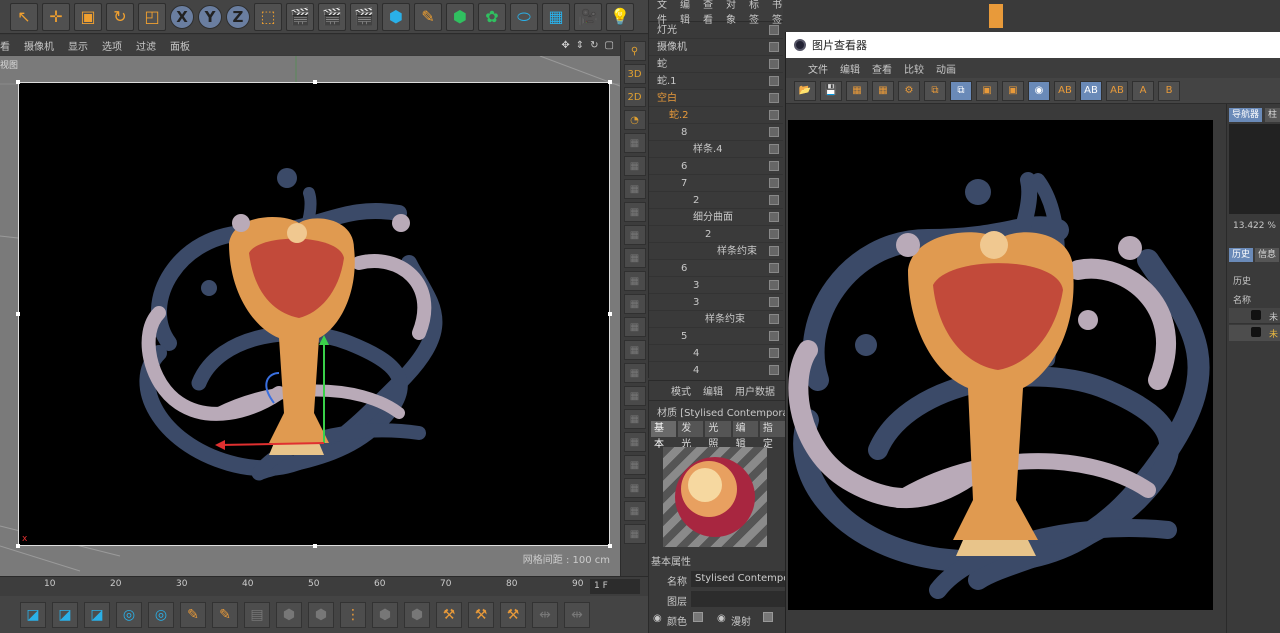 The height and width of the screenshot is (633, 1280). I want to click on render-settings-icon: ⚙, so click(909, 90).